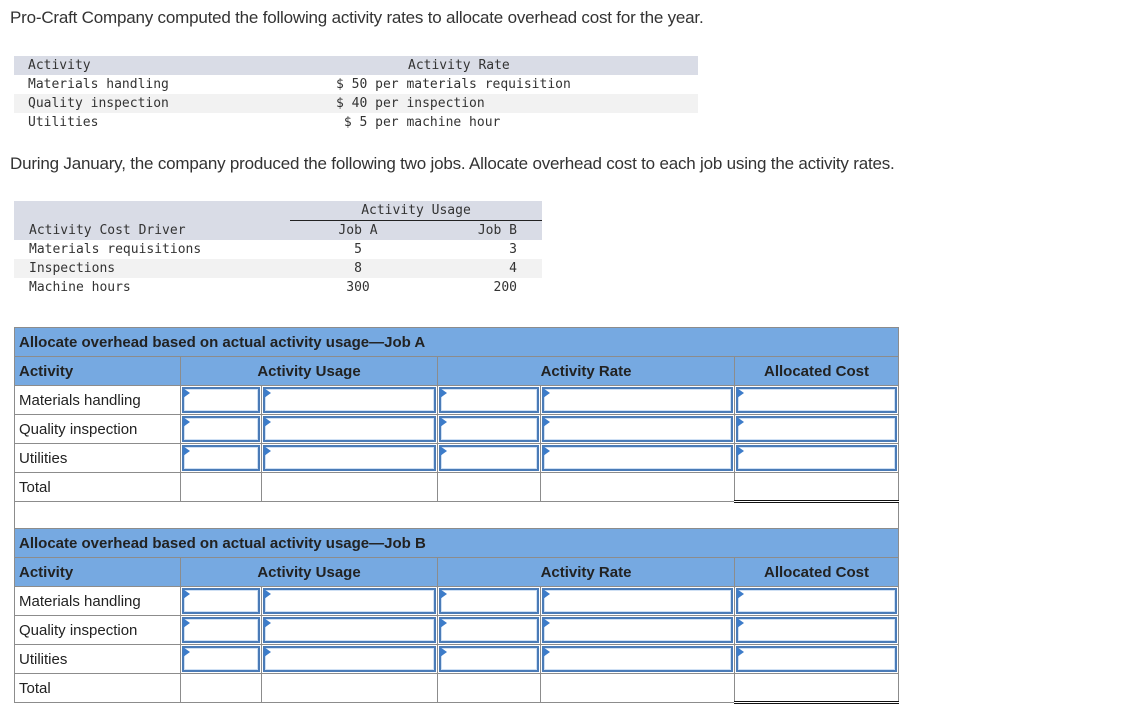 This screenshot has width=1127, height=717. Describe the element at coordinates (356, 122) in the screenshot. I see `rate-row: Utilities $ 5 per machine hour` at that location.